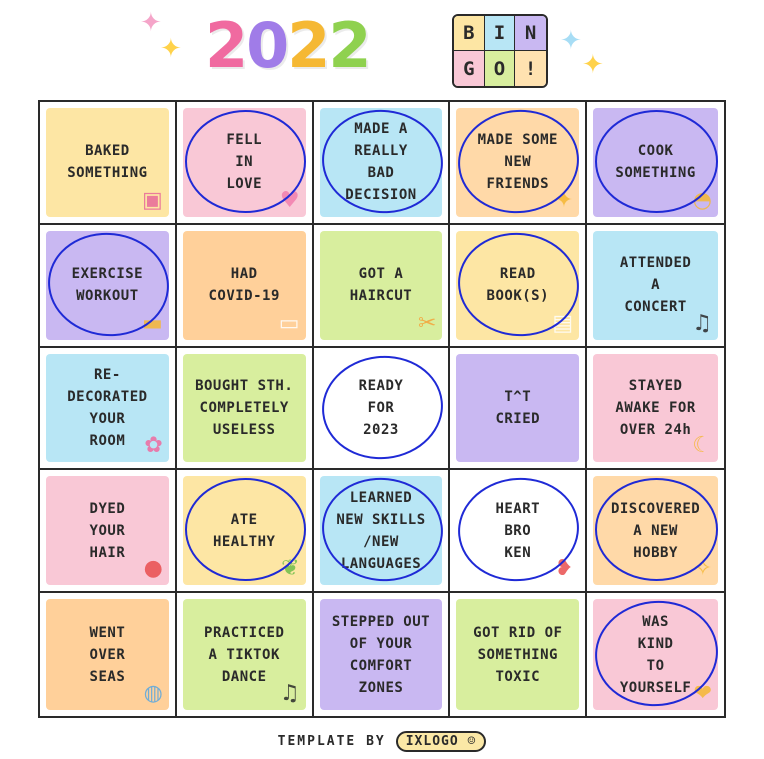  I want to click on bingo-cell: ✿ RE- DECORATED YOUR ROOM, so click(108, 409).